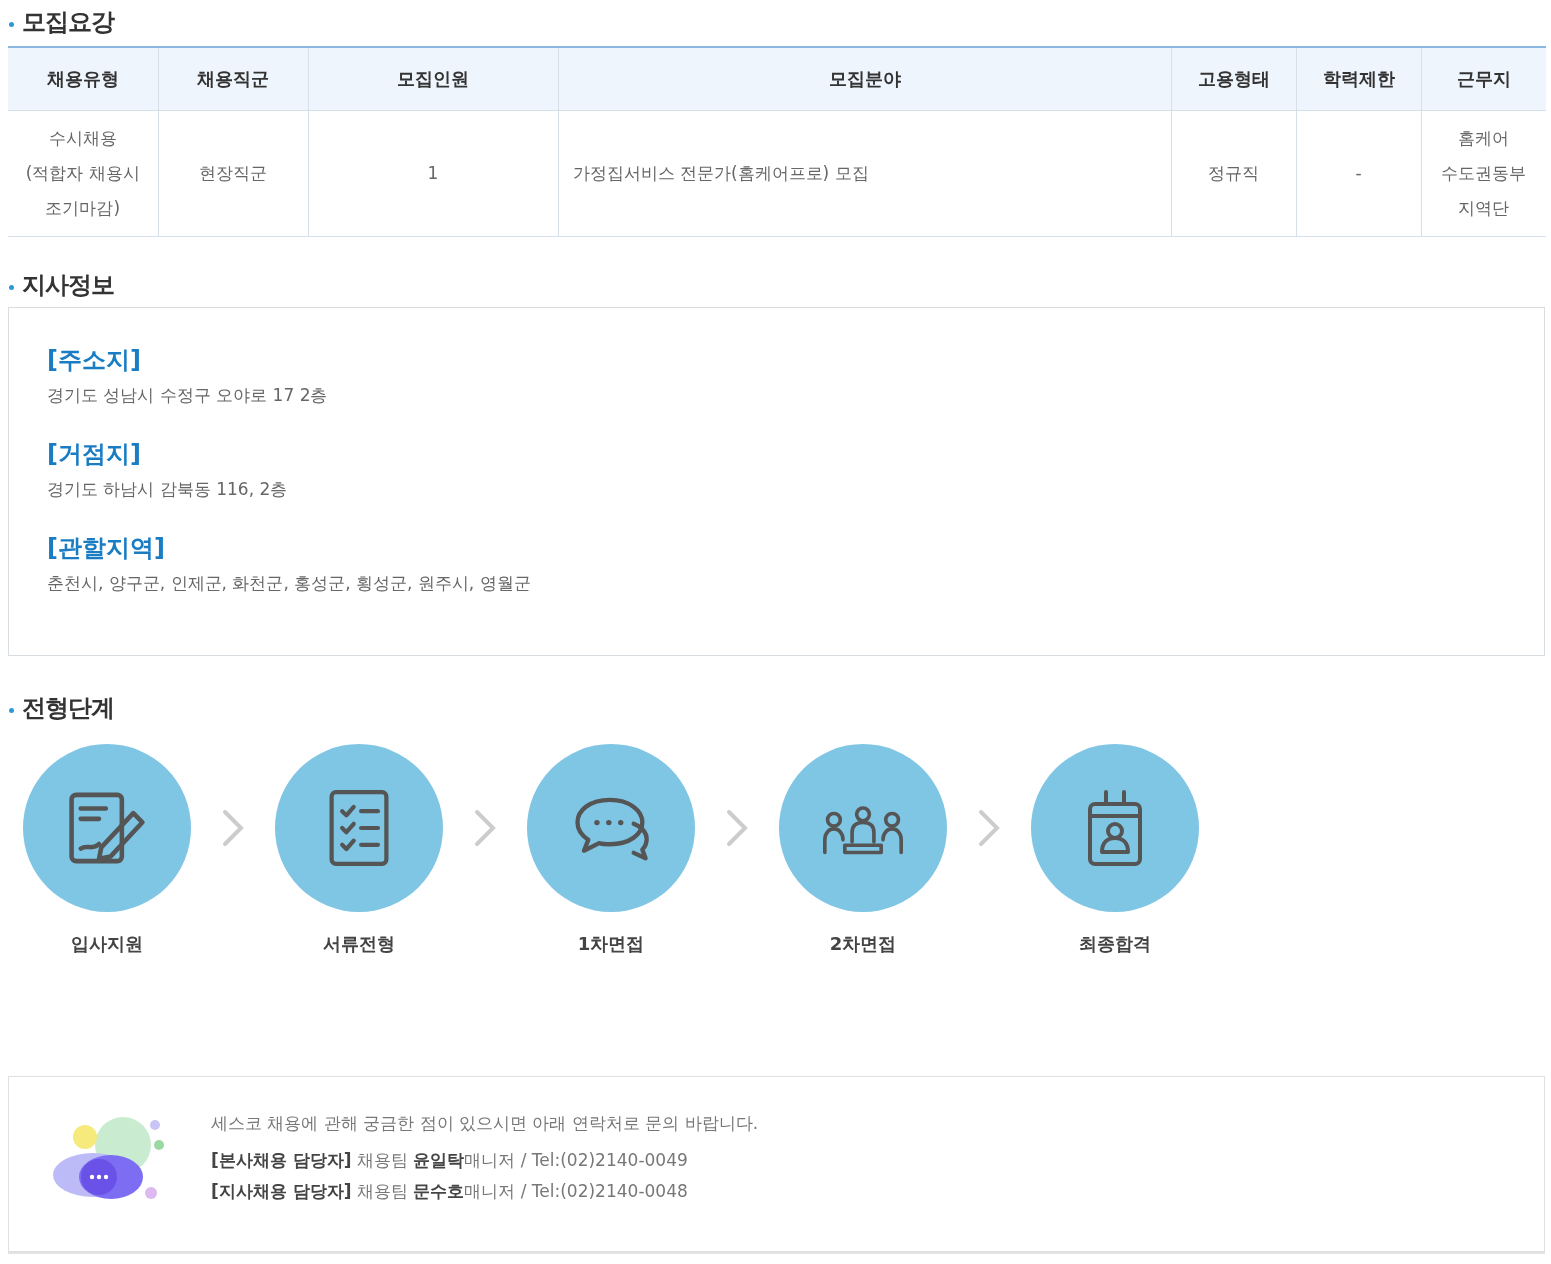 Image resolution: width=1551 pixels, height=1264 pixels. What do you see at coordinates (233, 173) in the screenshot?
I see `table-cell: 현장직군` at bounding box center [233, 173].